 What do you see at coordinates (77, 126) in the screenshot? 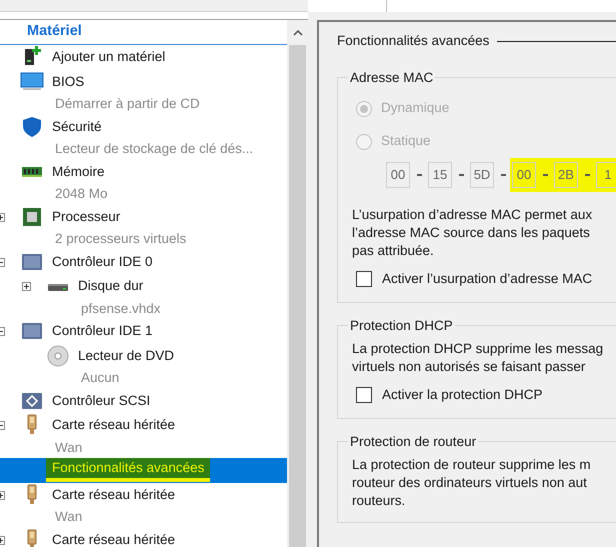
I see `tree-item: Sécurité` at bounding box center [77, 126].